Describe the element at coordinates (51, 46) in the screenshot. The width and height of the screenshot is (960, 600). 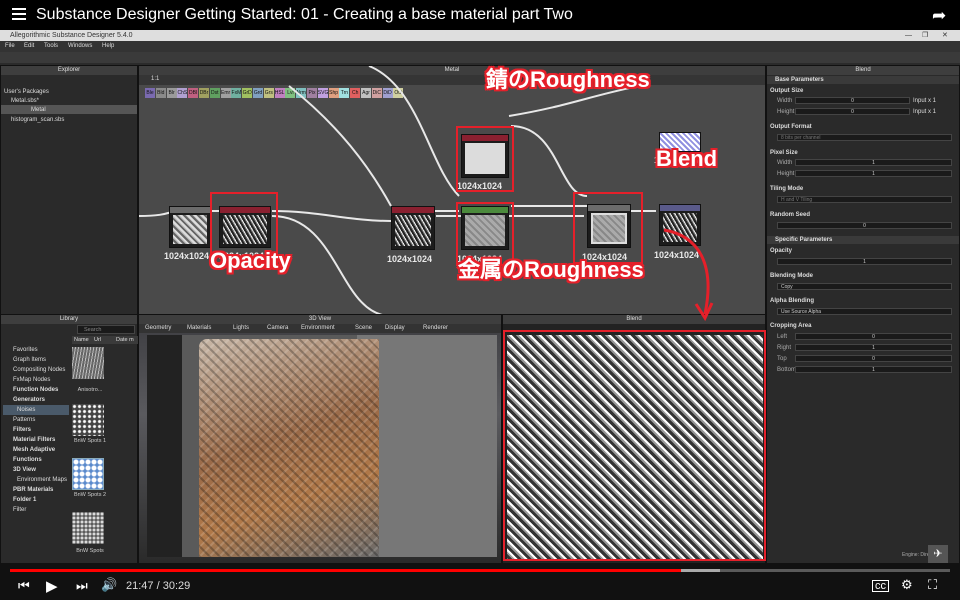
I see `menu-tools: Tools` at that location.